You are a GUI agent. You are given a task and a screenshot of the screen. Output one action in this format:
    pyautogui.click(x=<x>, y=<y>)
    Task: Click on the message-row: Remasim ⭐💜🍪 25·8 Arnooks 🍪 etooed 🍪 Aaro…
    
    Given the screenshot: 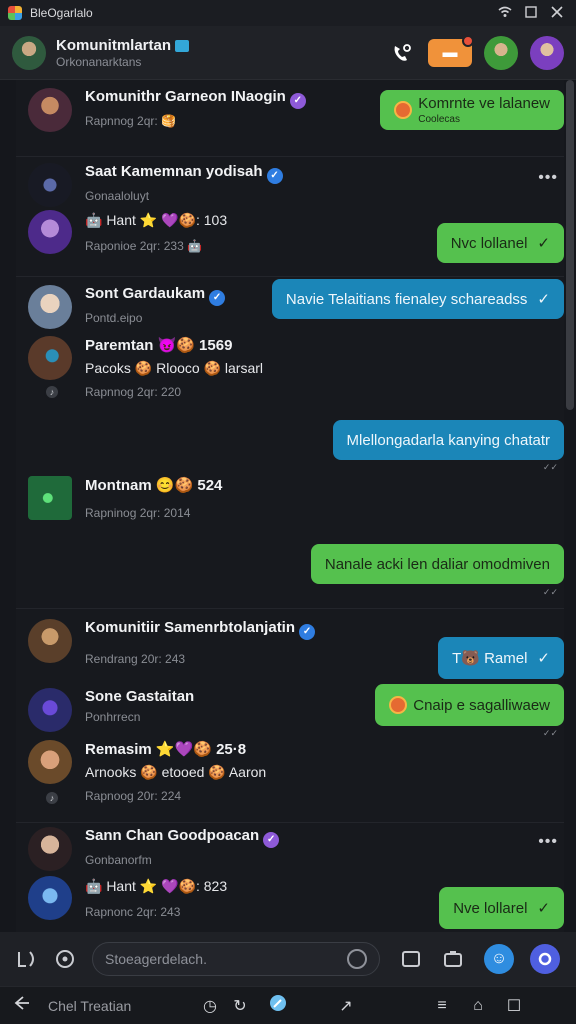 What is the action you would take?
    pyautogui.click(x=290, y=776)
    